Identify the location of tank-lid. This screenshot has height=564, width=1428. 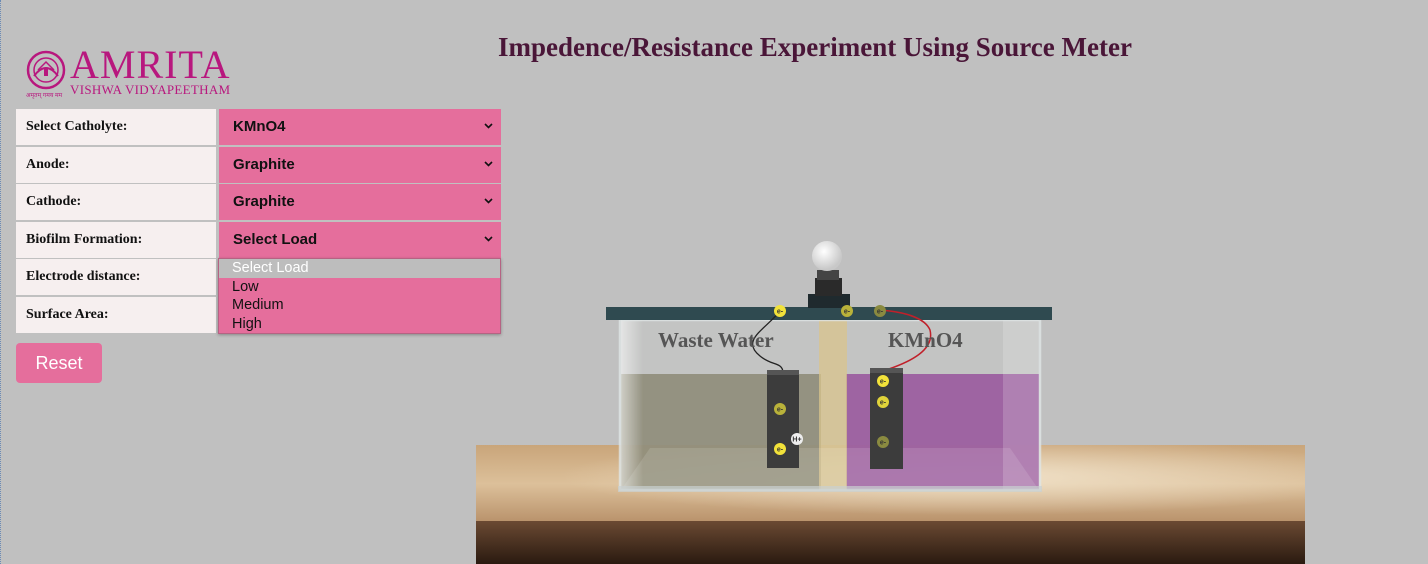
(829, 313).